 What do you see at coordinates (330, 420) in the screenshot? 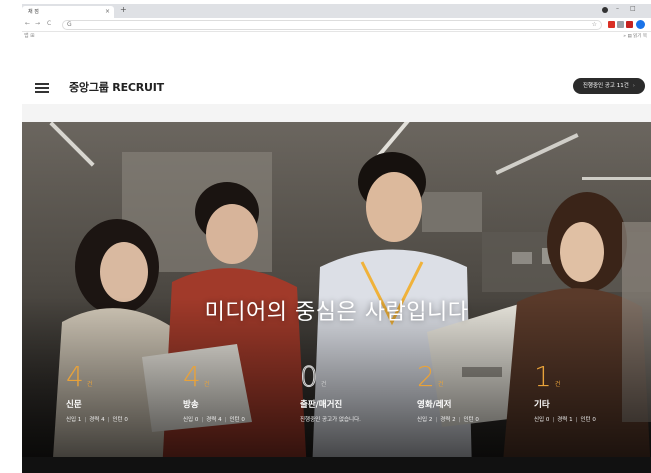
I see `stat-detail: 진행중인 공고가 없습니다.` at bounding box center [330, 420].